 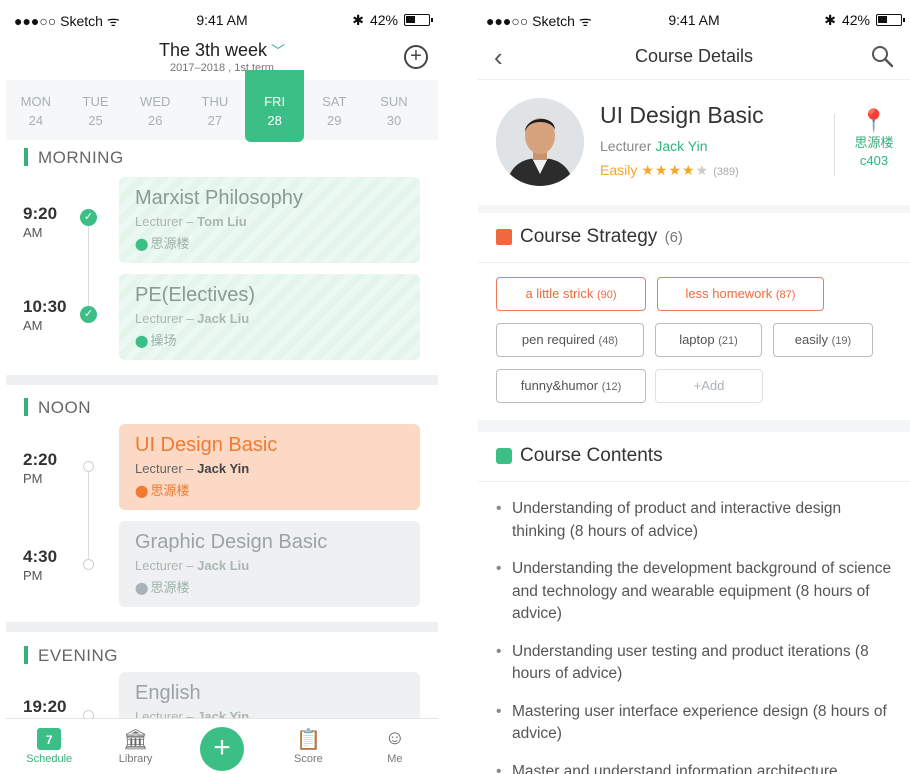 I want to click on tag-chip: laptop (21), so click(x=708, y=340).